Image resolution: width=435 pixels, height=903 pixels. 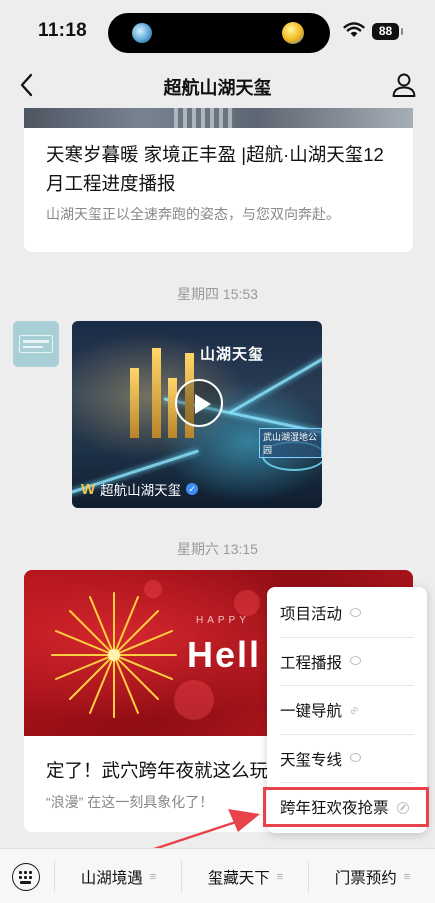 I want to click on menu-item-construction-report: 工程播报, so click(x=347, y=662).